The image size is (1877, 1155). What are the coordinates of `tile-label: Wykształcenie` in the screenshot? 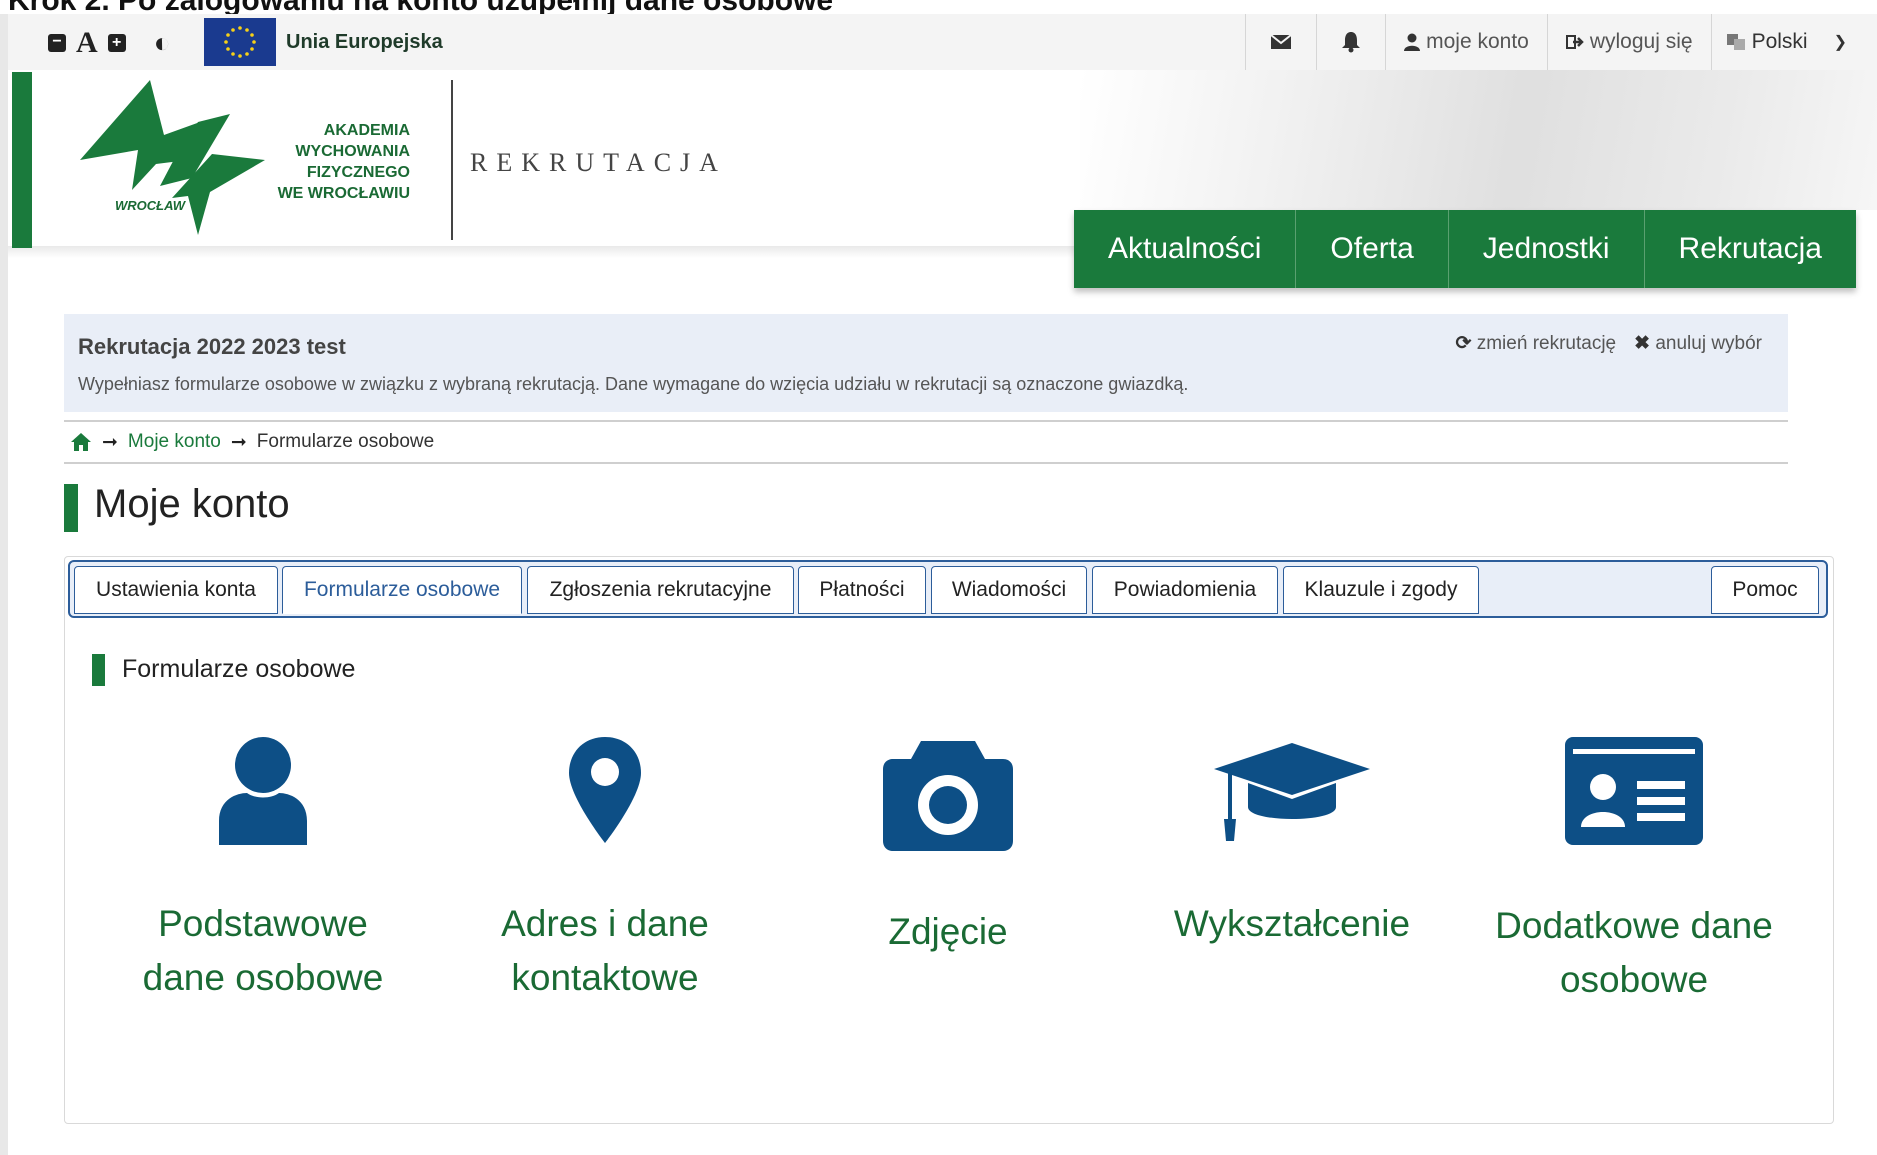 It's located at (1292, 923).